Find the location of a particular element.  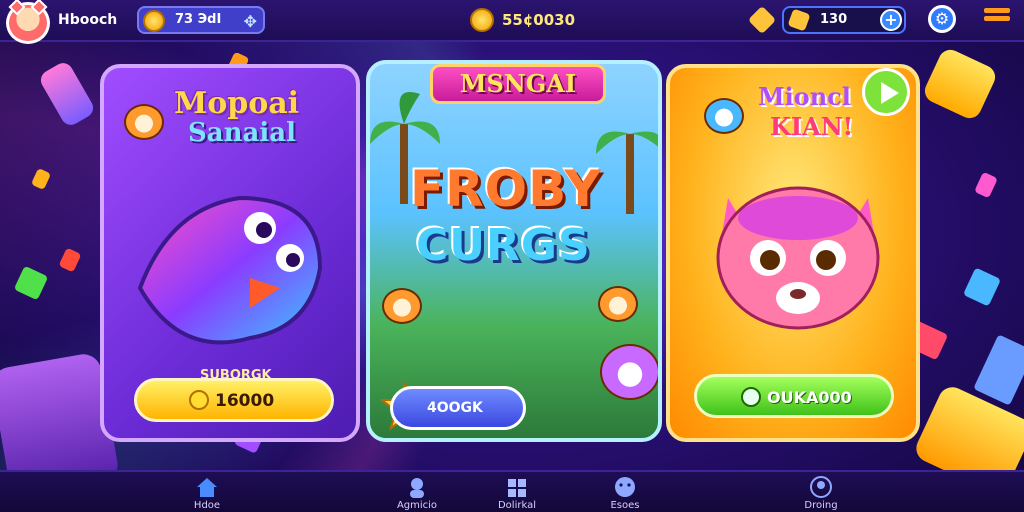

nav-social: Esoes is located at coordinates (625, 493).